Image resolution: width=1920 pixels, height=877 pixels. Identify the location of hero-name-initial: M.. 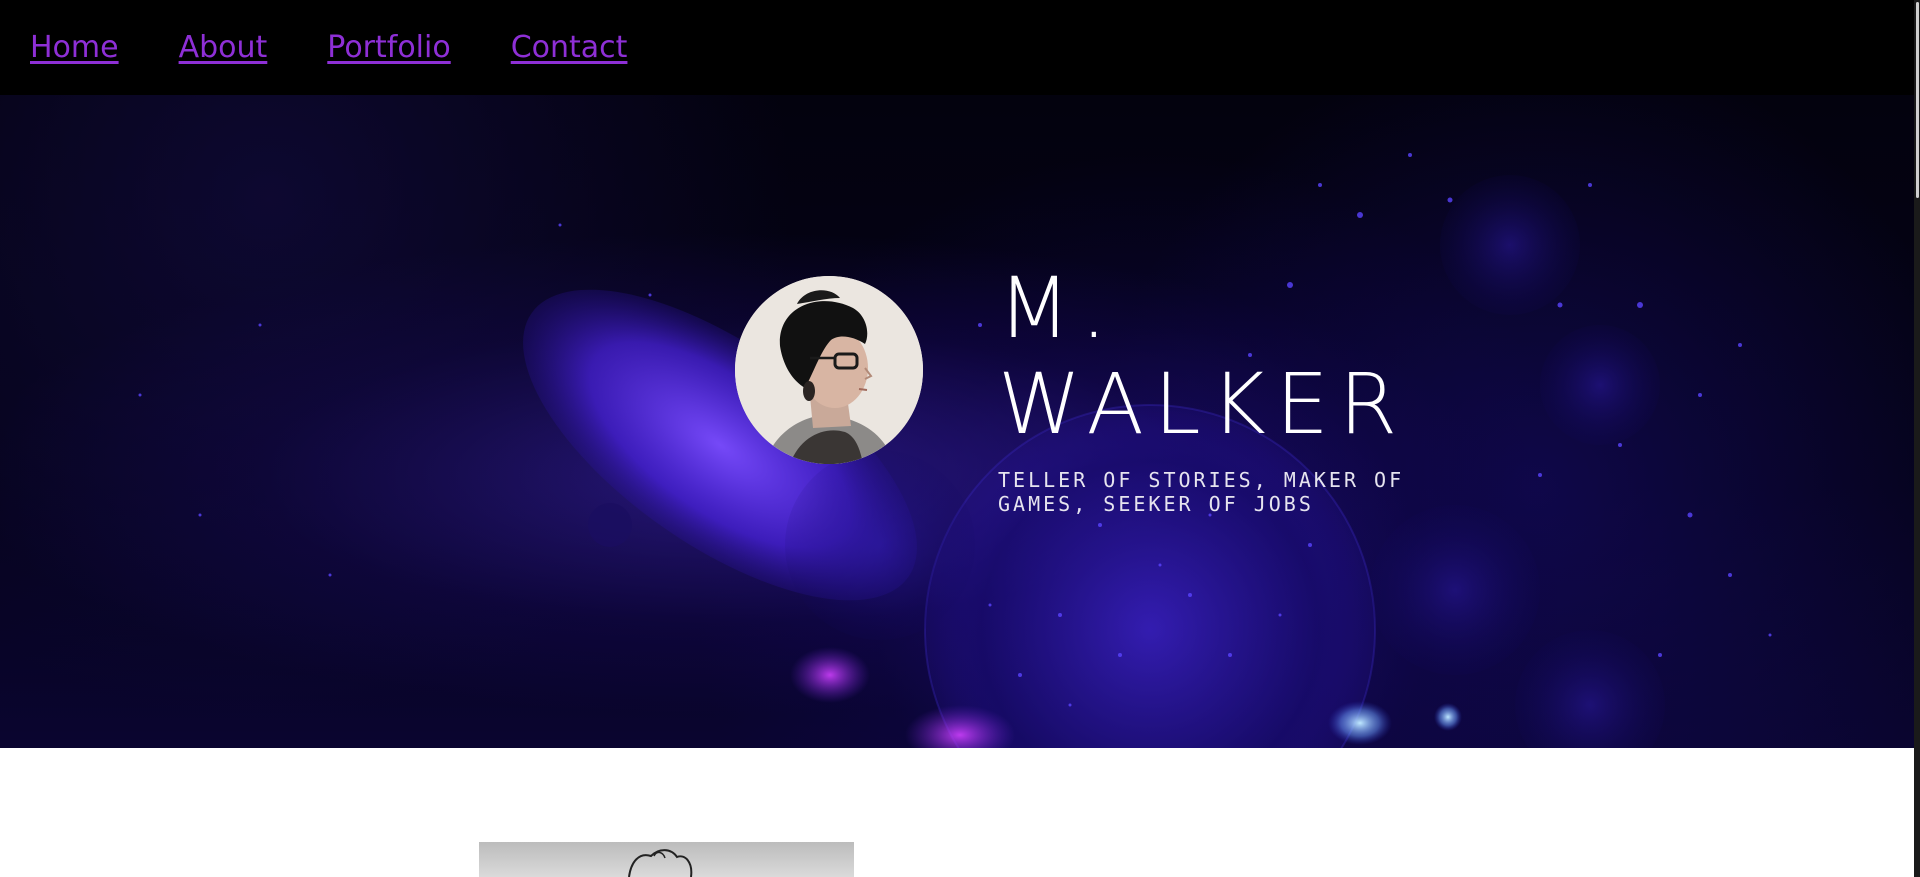
(1058, 308).